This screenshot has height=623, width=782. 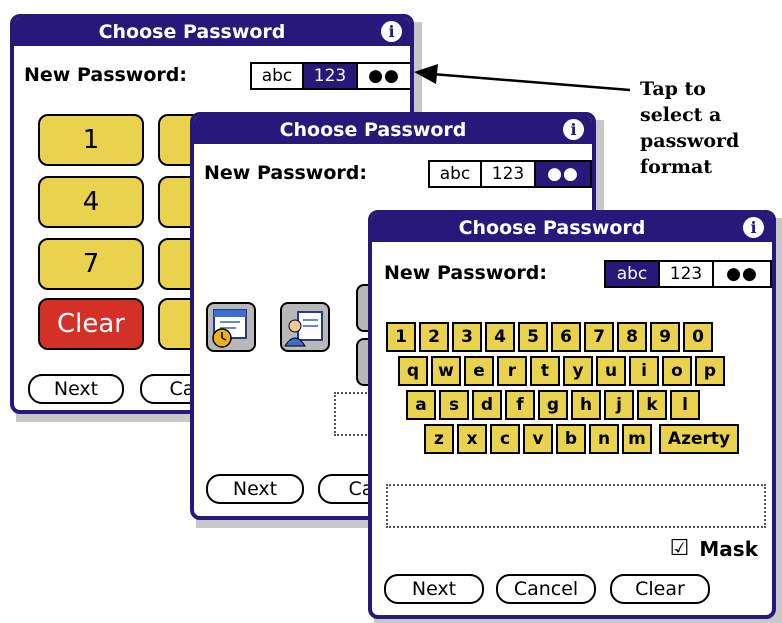 What do you see at coordinates (728, 548) in the screenshot?
I see `mask-label: Mask` at bounding box center [728, 548].